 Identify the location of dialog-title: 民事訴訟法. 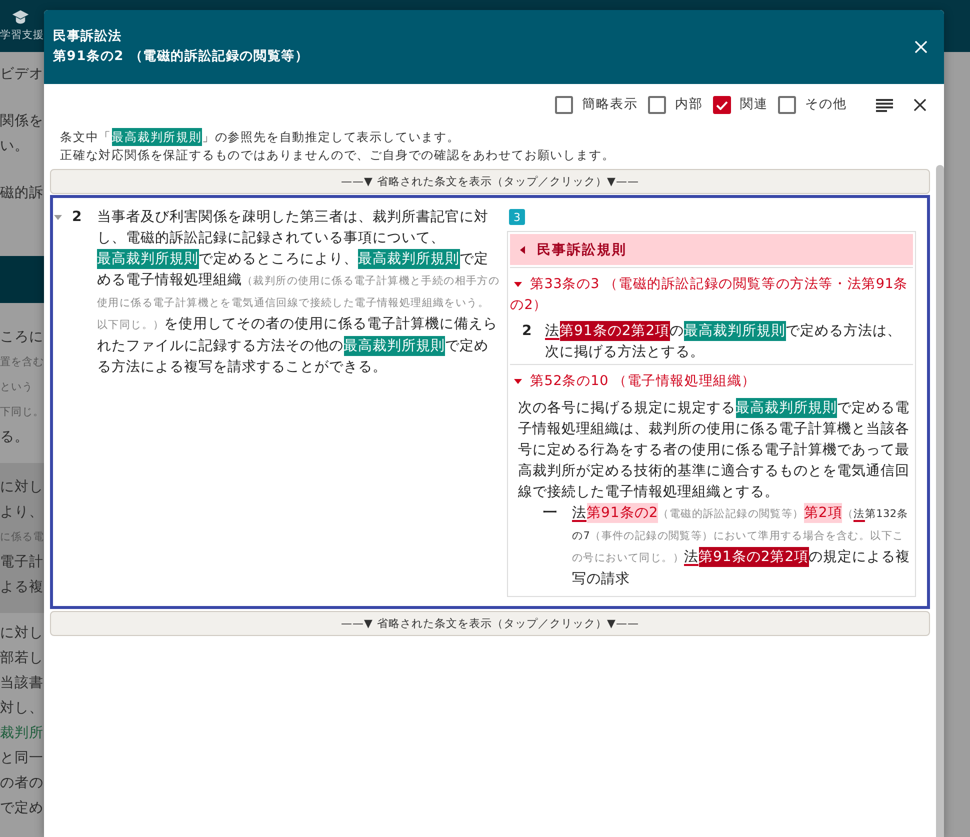
(87, 37).